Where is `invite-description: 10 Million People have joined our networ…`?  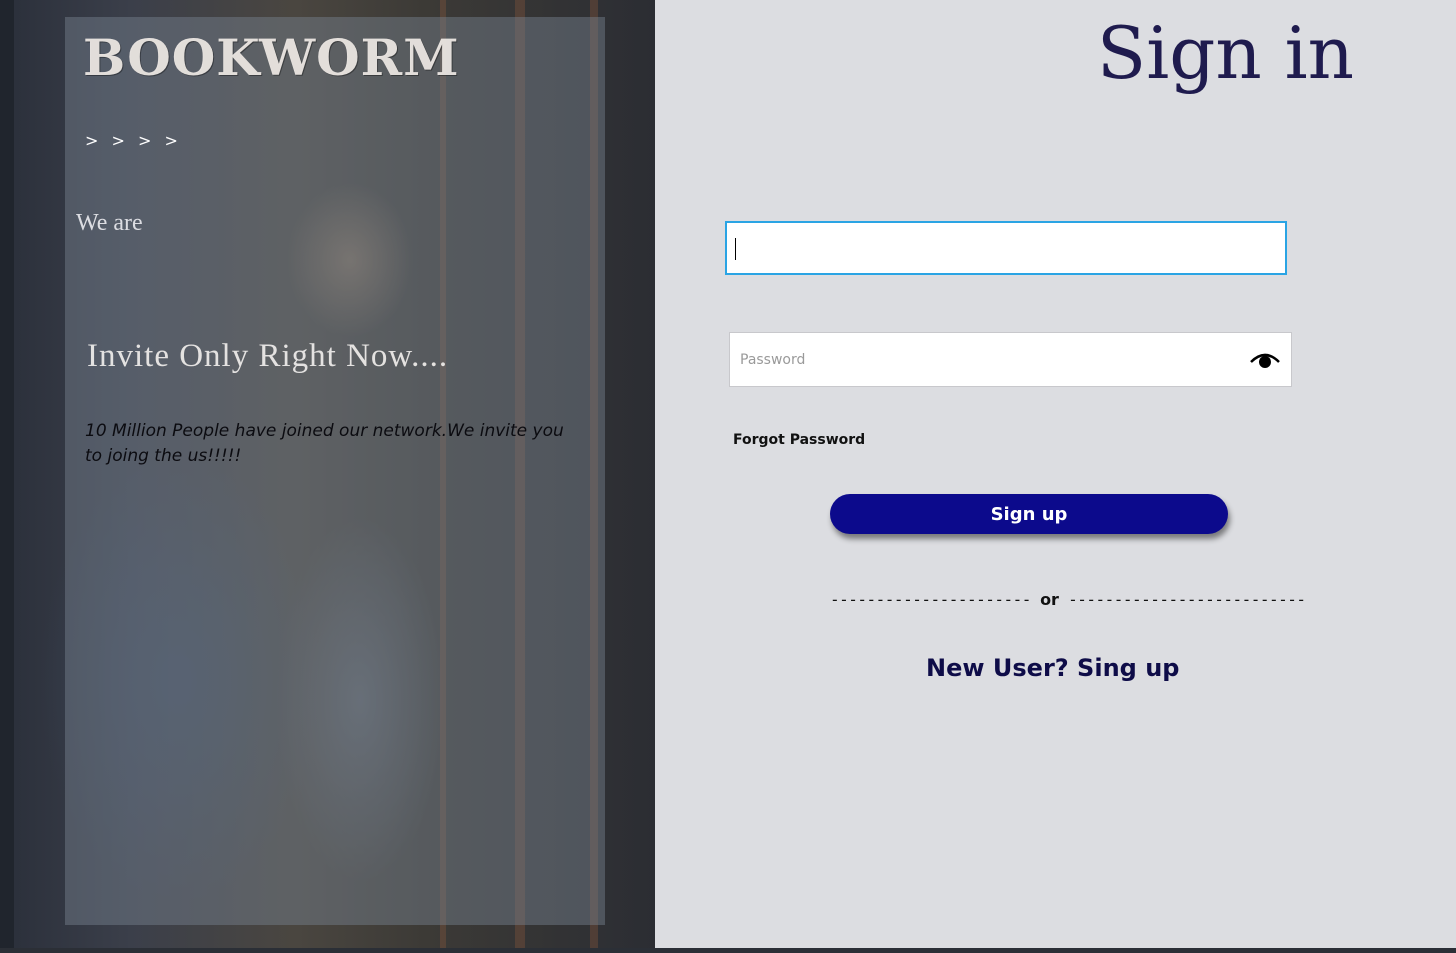
invite-description: 10 Million People have joined our networ… is located at coordinates (324, 443).